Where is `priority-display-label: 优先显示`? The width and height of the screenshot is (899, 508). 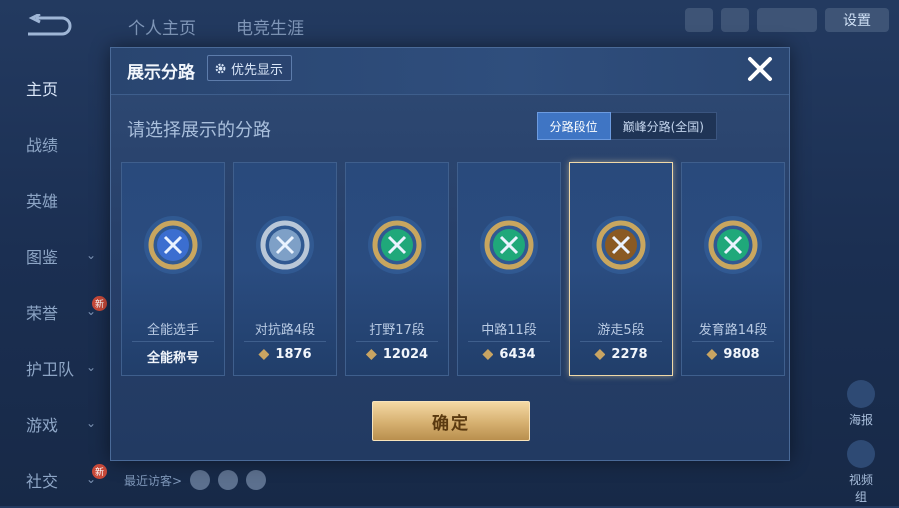
priority-display-label: 优先显示 is located at coordinates (257, 70).